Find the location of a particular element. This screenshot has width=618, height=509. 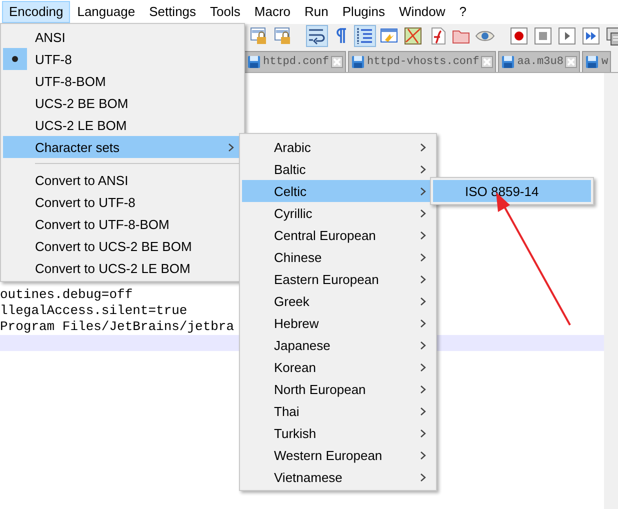

menu-item: Tools is located at coordinates (225, 12).